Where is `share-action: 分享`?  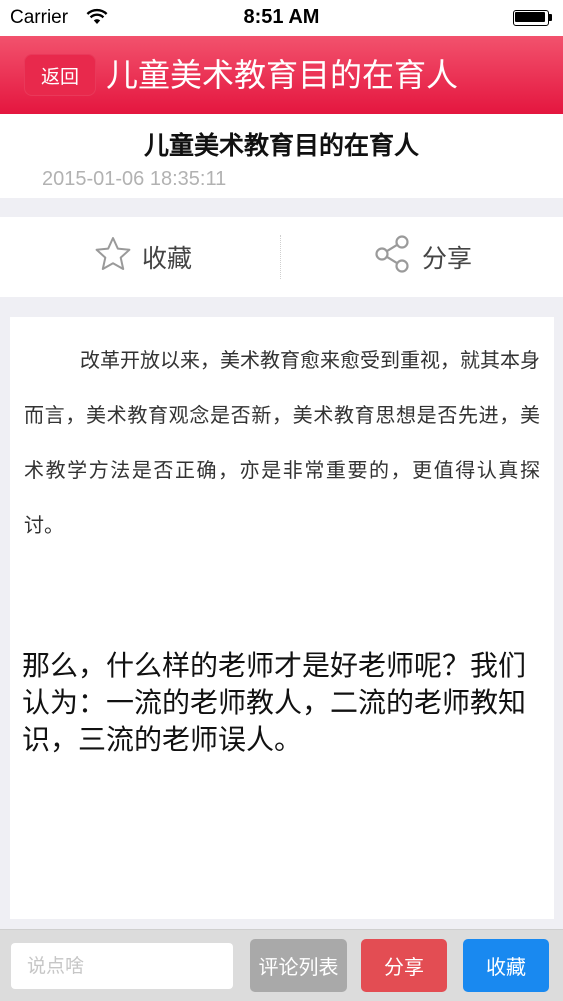
share-action: 分享 is located at coordinates (422, 257).